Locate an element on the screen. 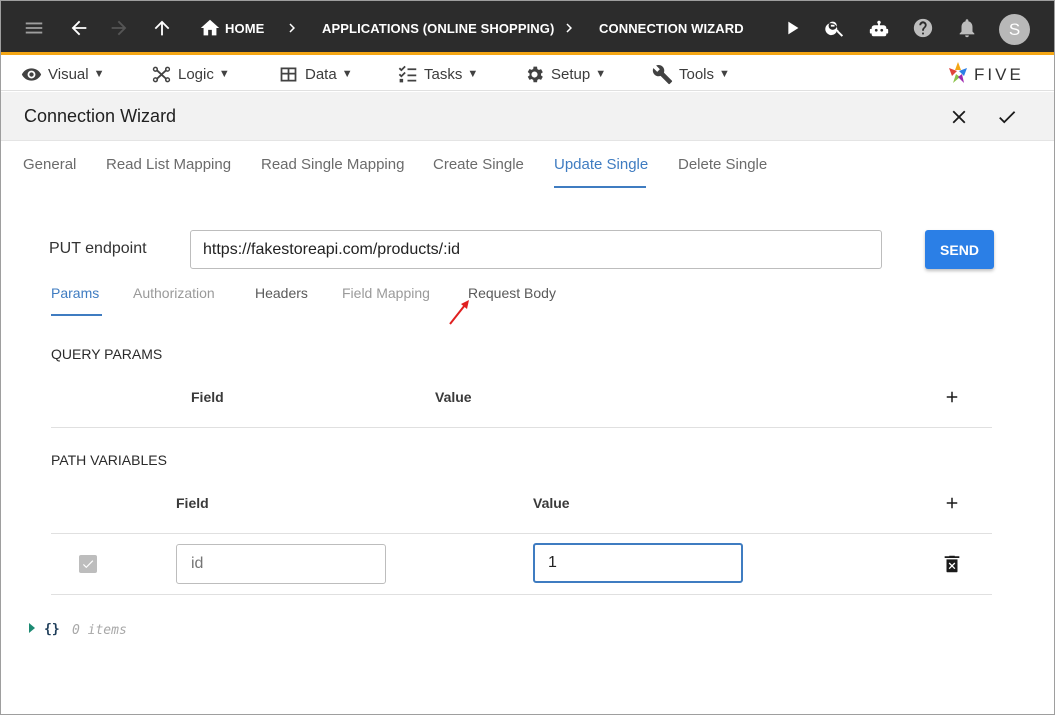 The image size is (1055, 715). menu-tasks: Tasks ▼ is located at coordinates (437, 74).